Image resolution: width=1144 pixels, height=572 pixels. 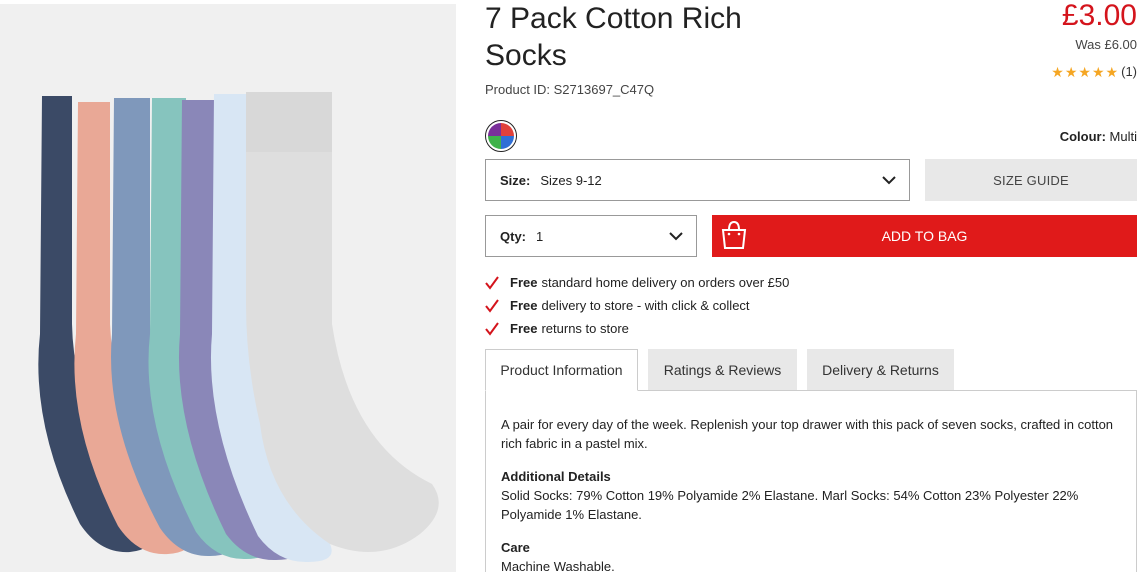 What do you see at coordinates (734, 234) in the screenshot?
I see `shopping-bag-icon` at bounding box center [734, 234].